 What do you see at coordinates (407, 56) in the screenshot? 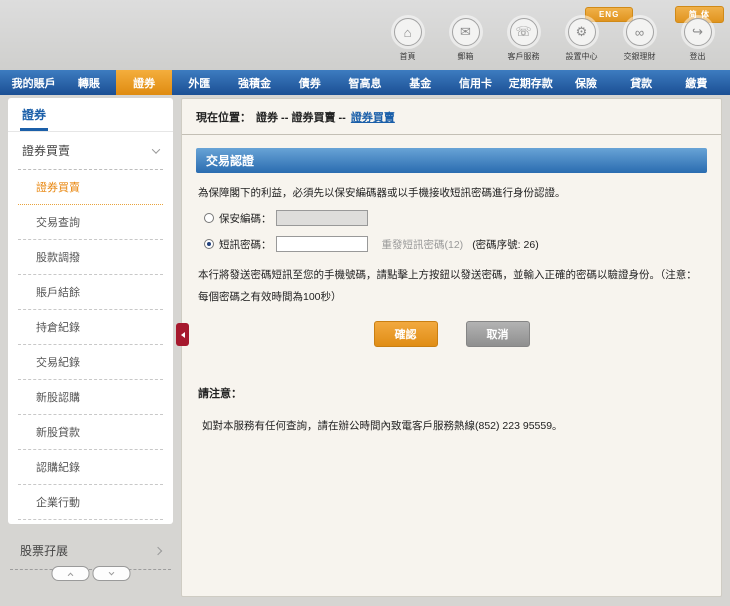
I see `quick-link-label: 首頁` at bounding box center [407, 56].